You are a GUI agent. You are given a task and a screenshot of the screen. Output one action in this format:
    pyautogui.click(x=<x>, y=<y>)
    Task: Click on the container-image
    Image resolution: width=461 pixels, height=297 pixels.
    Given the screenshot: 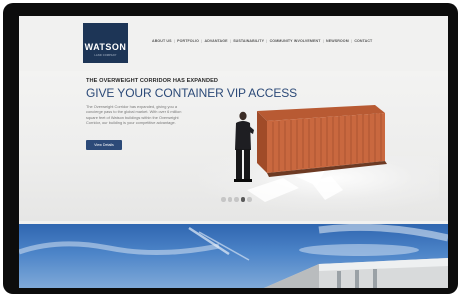 What is the action you would take?
    pyautogui.click(x=322, y=141)
    